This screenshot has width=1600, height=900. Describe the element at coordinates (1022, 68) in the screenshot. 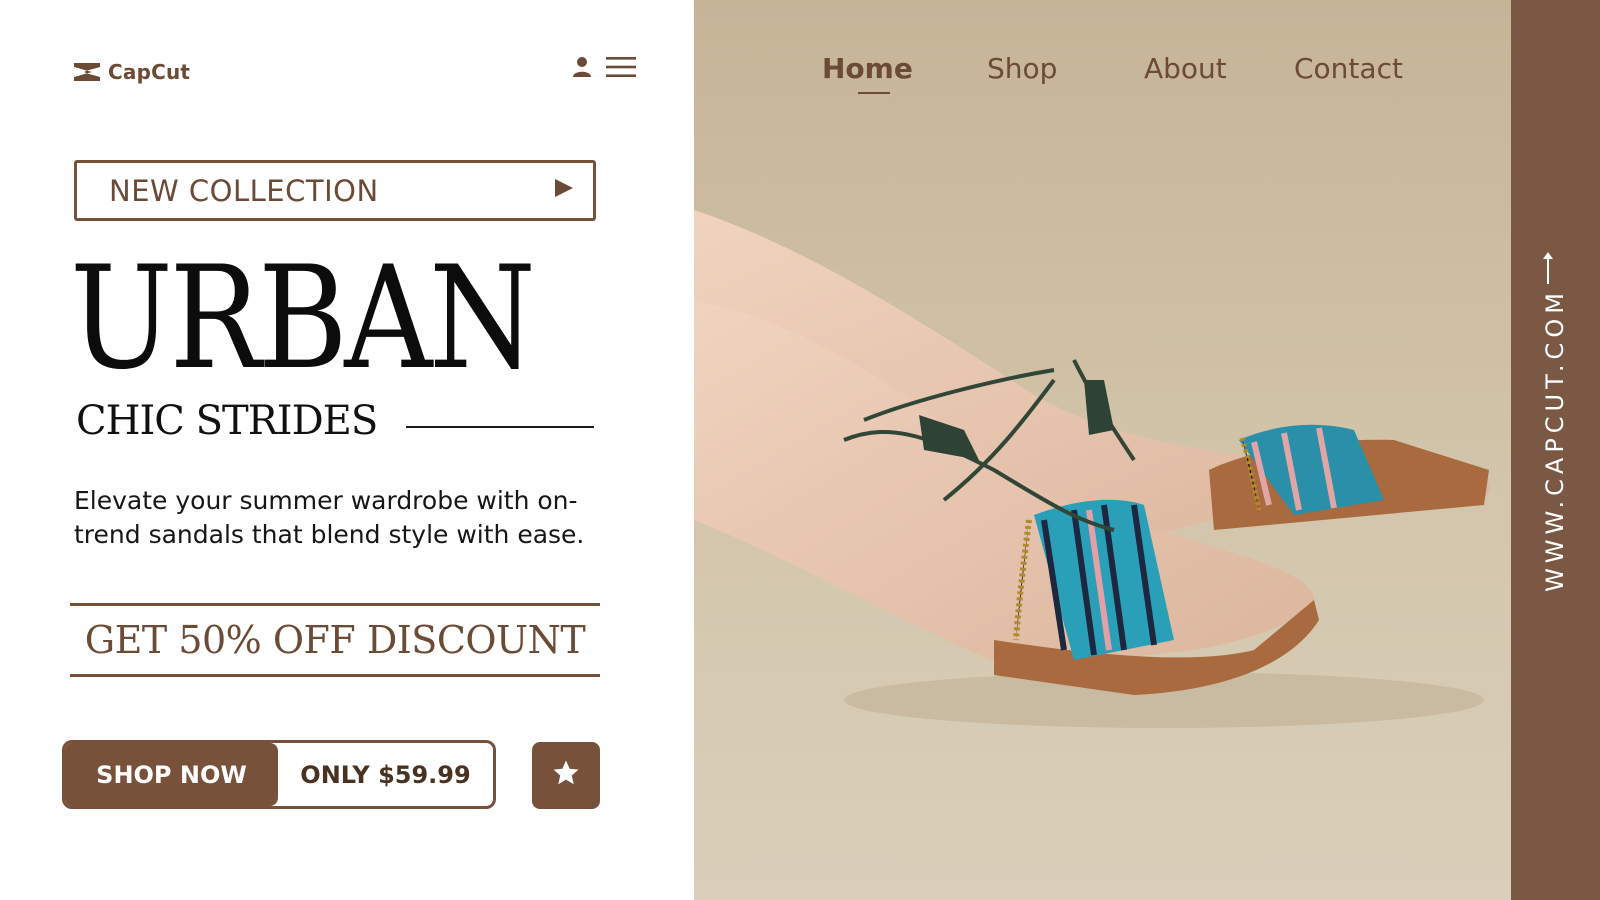

I see `nav-shop: Shop` at that location.